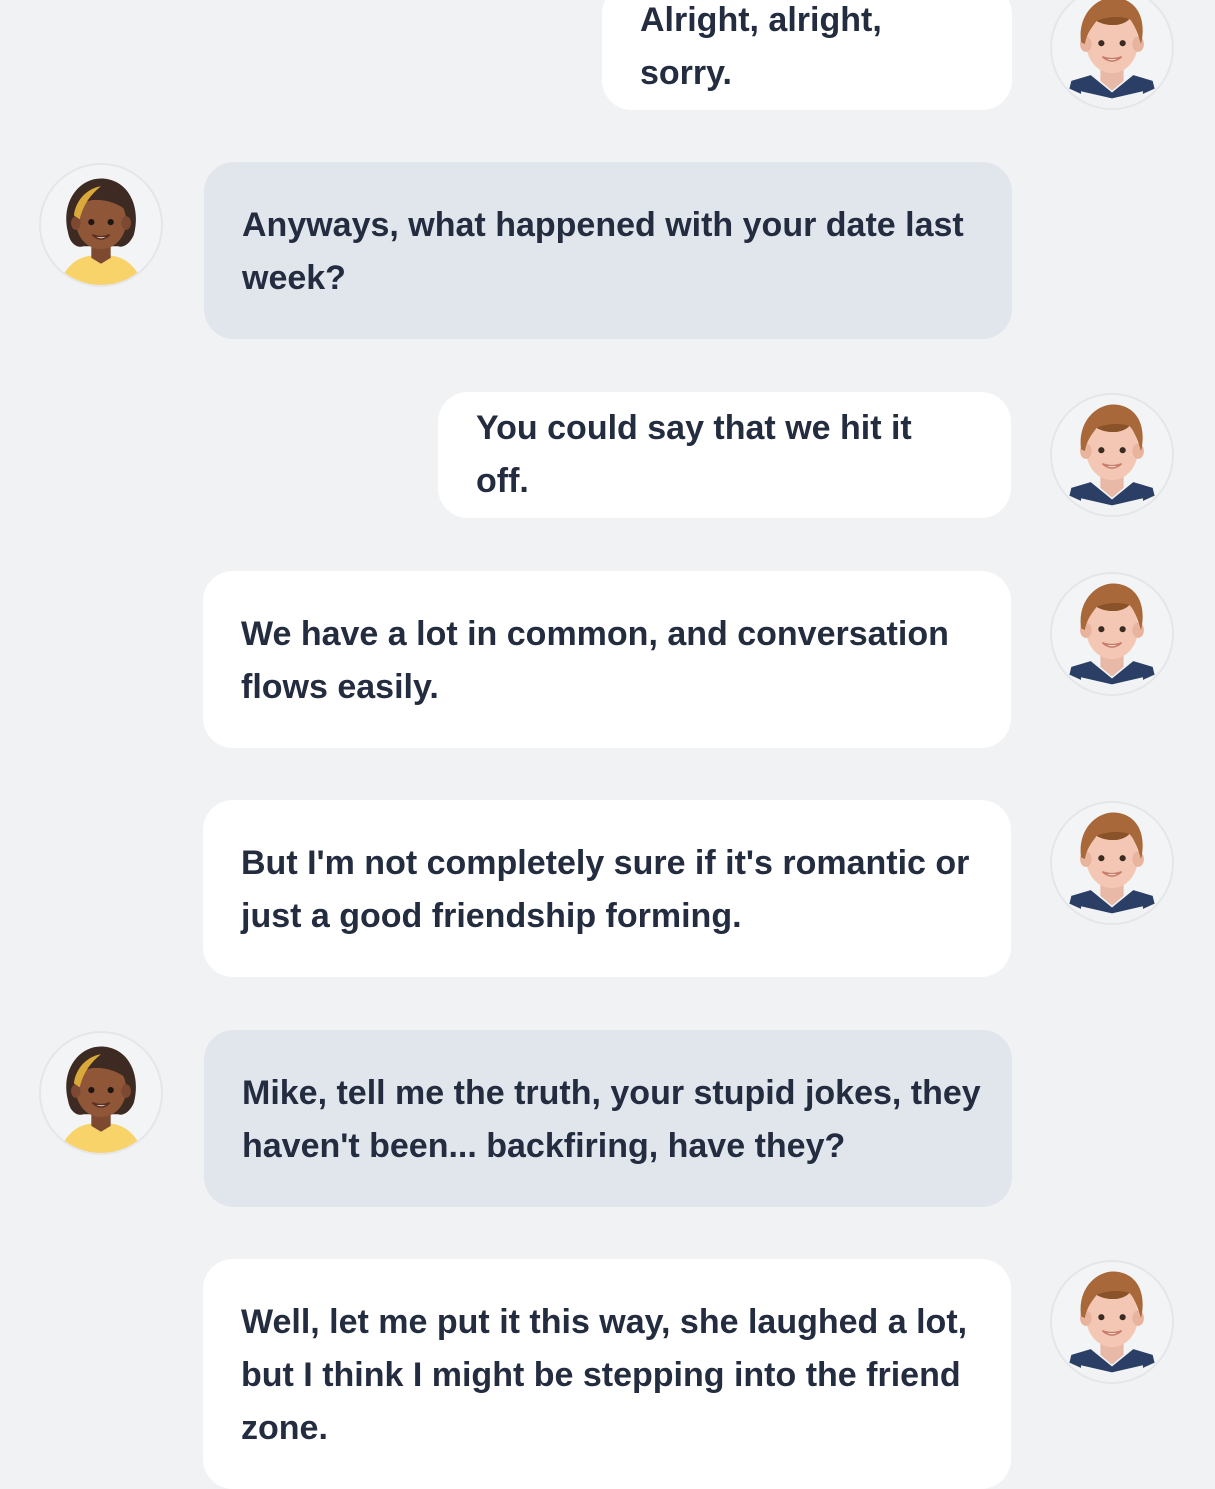 The image size is (1215, 1489). I want to click on message-text: Alright, alright, sorry., so click(761, 46).